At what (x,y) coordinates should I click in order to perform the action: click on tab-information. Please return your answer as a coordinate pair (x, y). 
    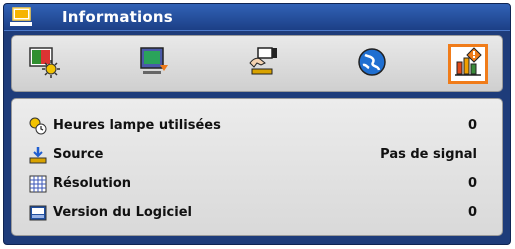
    Looking at the image, I should click on (468, 64).